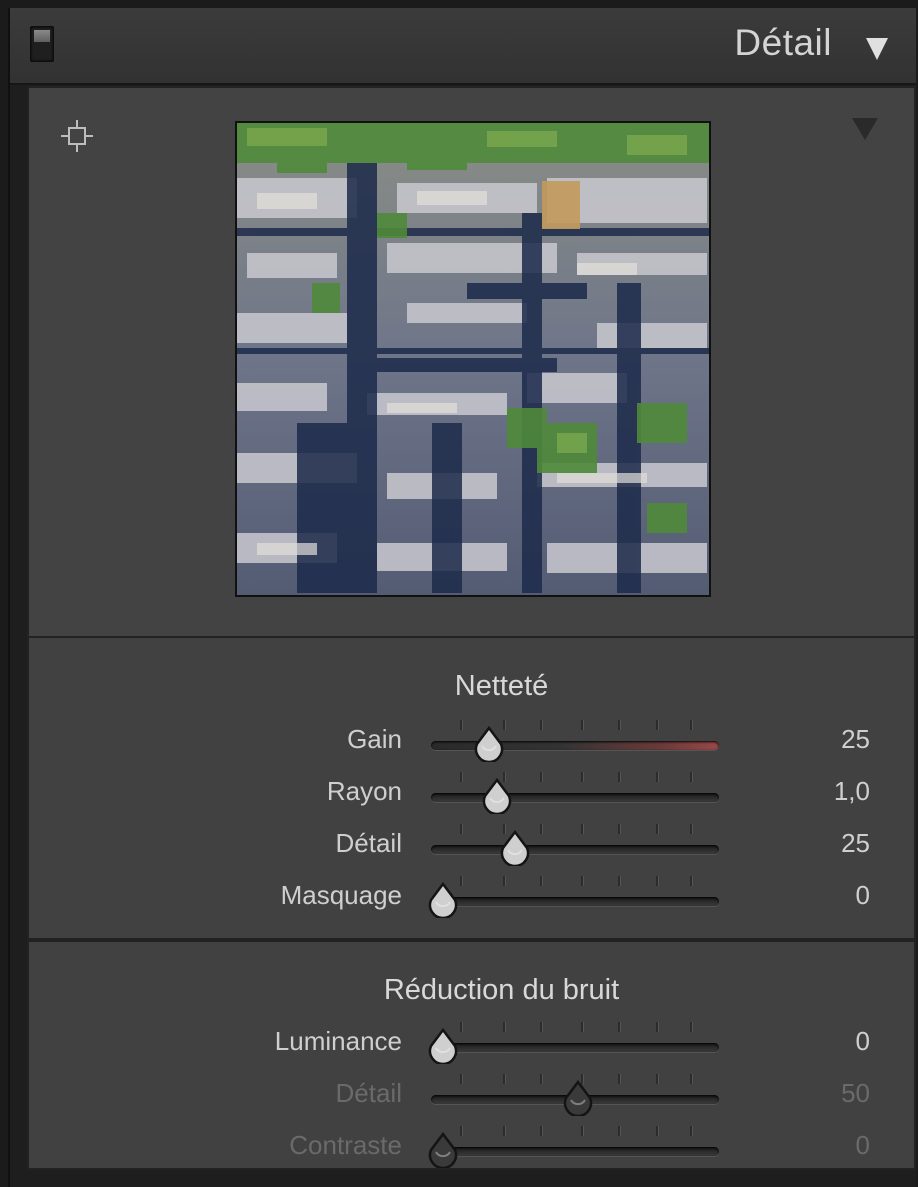 Image resolution: width=918 pixels, height=1187 pixels. Describe the element at coordinates (374, 739) in the screenshot. I see `slider-label: Gain` at that location.